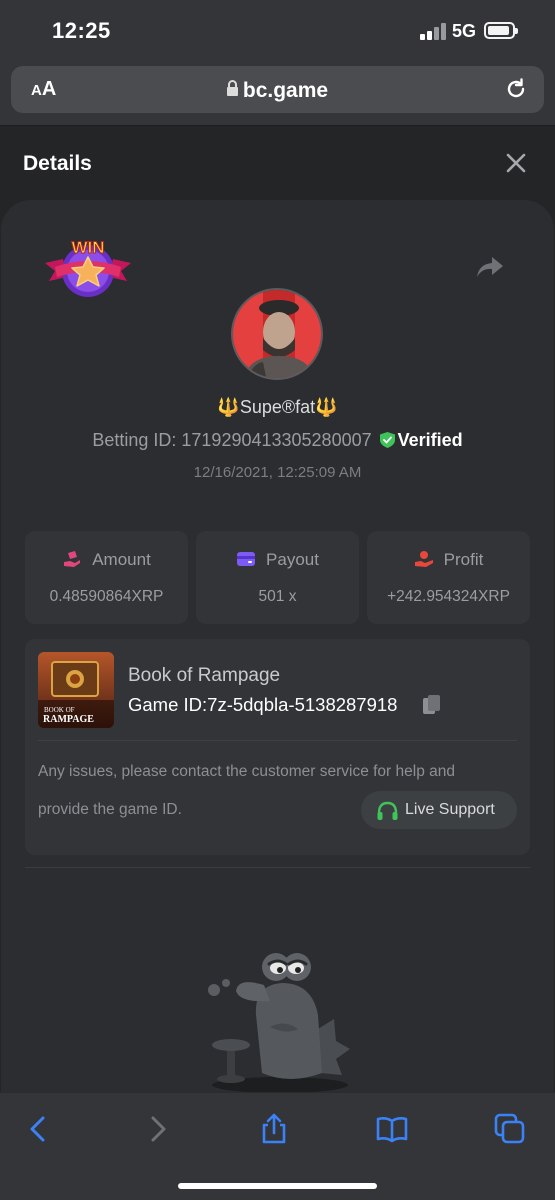 This screenshot has height=1200, width=555. I want to click on trident-right-glyph: 🔱, so click(326, 407).